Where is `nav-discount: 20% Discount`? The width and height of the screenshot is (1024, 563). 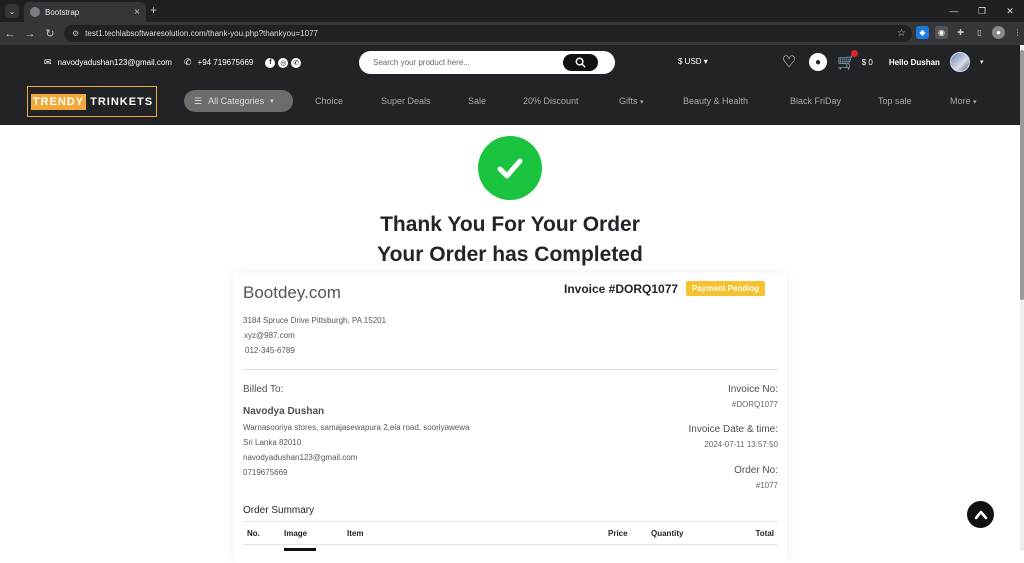 nav-discount: 20% Discount is located at coordinates (551, 101).